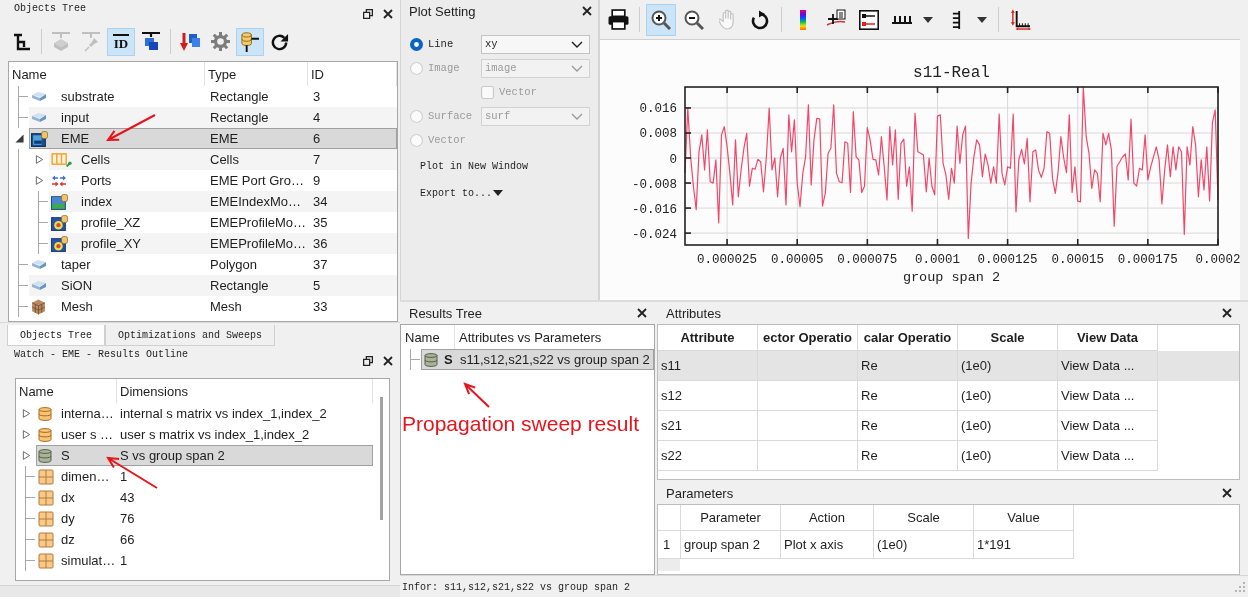 The image size is (1248, 604). Describe the element at coordinates (46, 560) in the screenshot. I see `grid-icon` at that location.